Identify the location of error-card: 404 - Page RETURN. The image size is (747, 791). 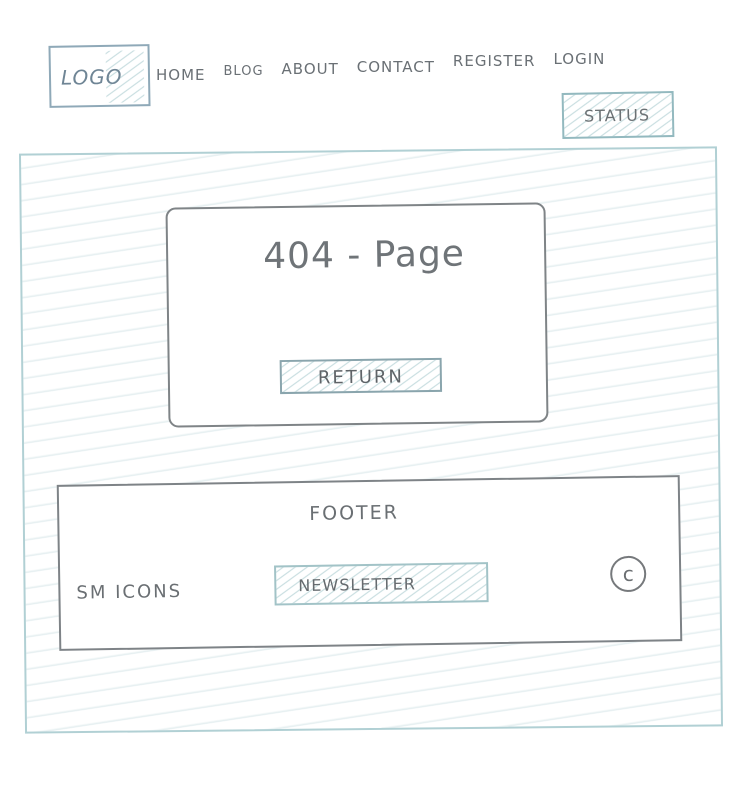
(357, 315).